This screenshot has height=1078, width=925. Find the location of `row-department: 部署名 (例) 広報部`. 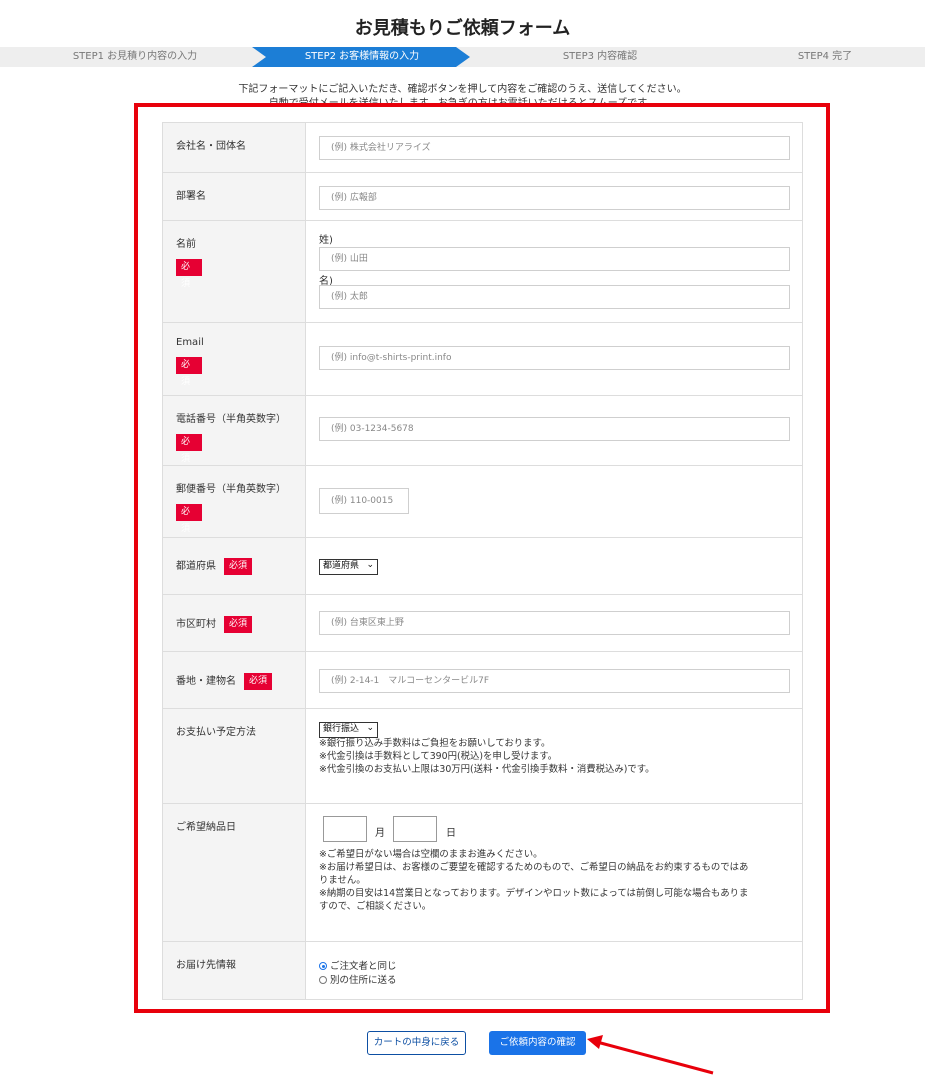

row-department: 部署名 (例) 広報部 is located at coordinates (482, 197).